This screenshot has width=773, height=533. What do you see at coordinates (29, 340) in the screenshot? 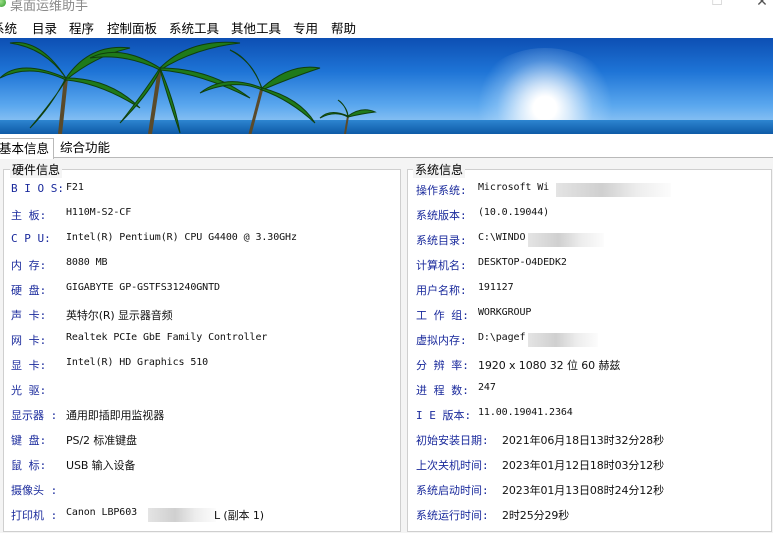
I see `hw-label: 网 卡:` at bounding box center [29, 340].